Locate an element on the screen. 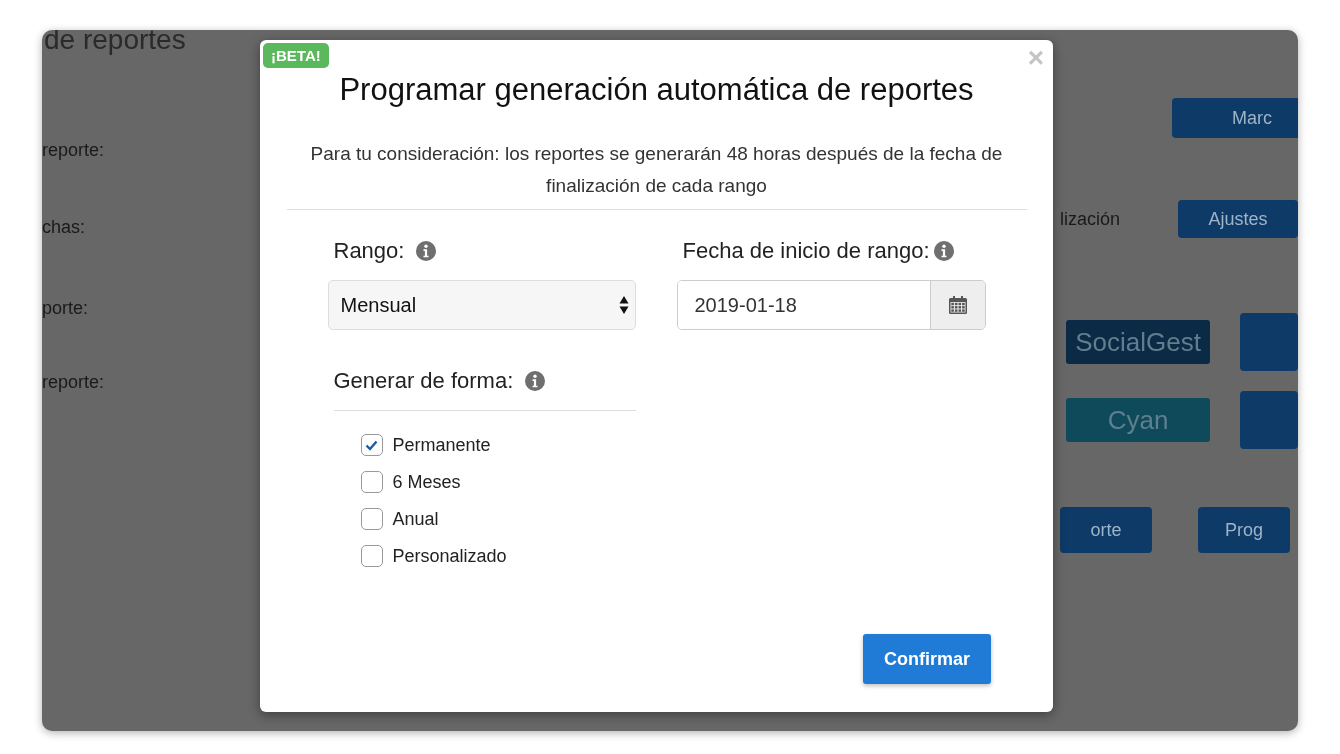  action-button: orte is located at coordinates (1106, 530).